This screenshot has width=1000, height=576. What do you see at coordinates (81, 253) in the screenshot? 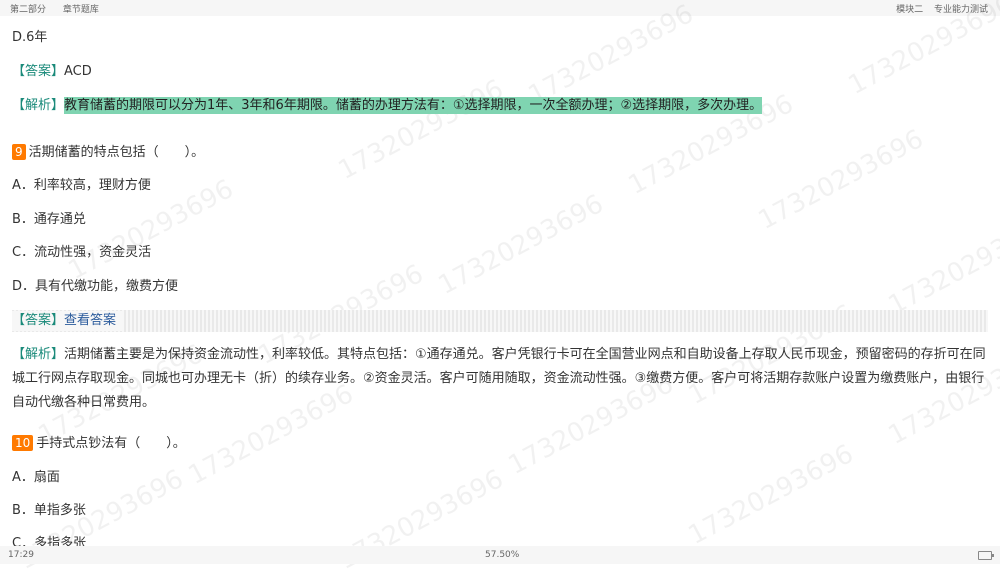
I see `option-c: C．流动性强，资金灵活` at bounding box center [81, 253].